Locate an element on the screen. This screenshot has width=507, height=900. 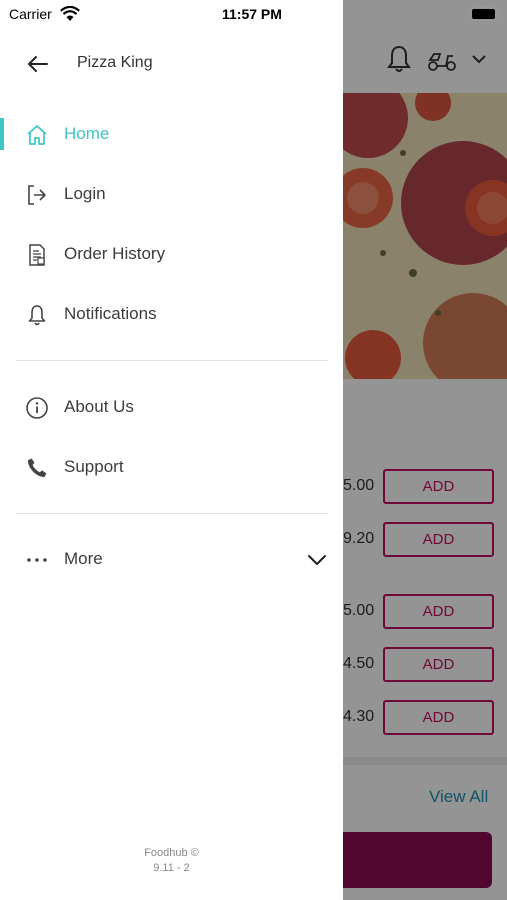
phone-icon is located at coordinates (37, 468).